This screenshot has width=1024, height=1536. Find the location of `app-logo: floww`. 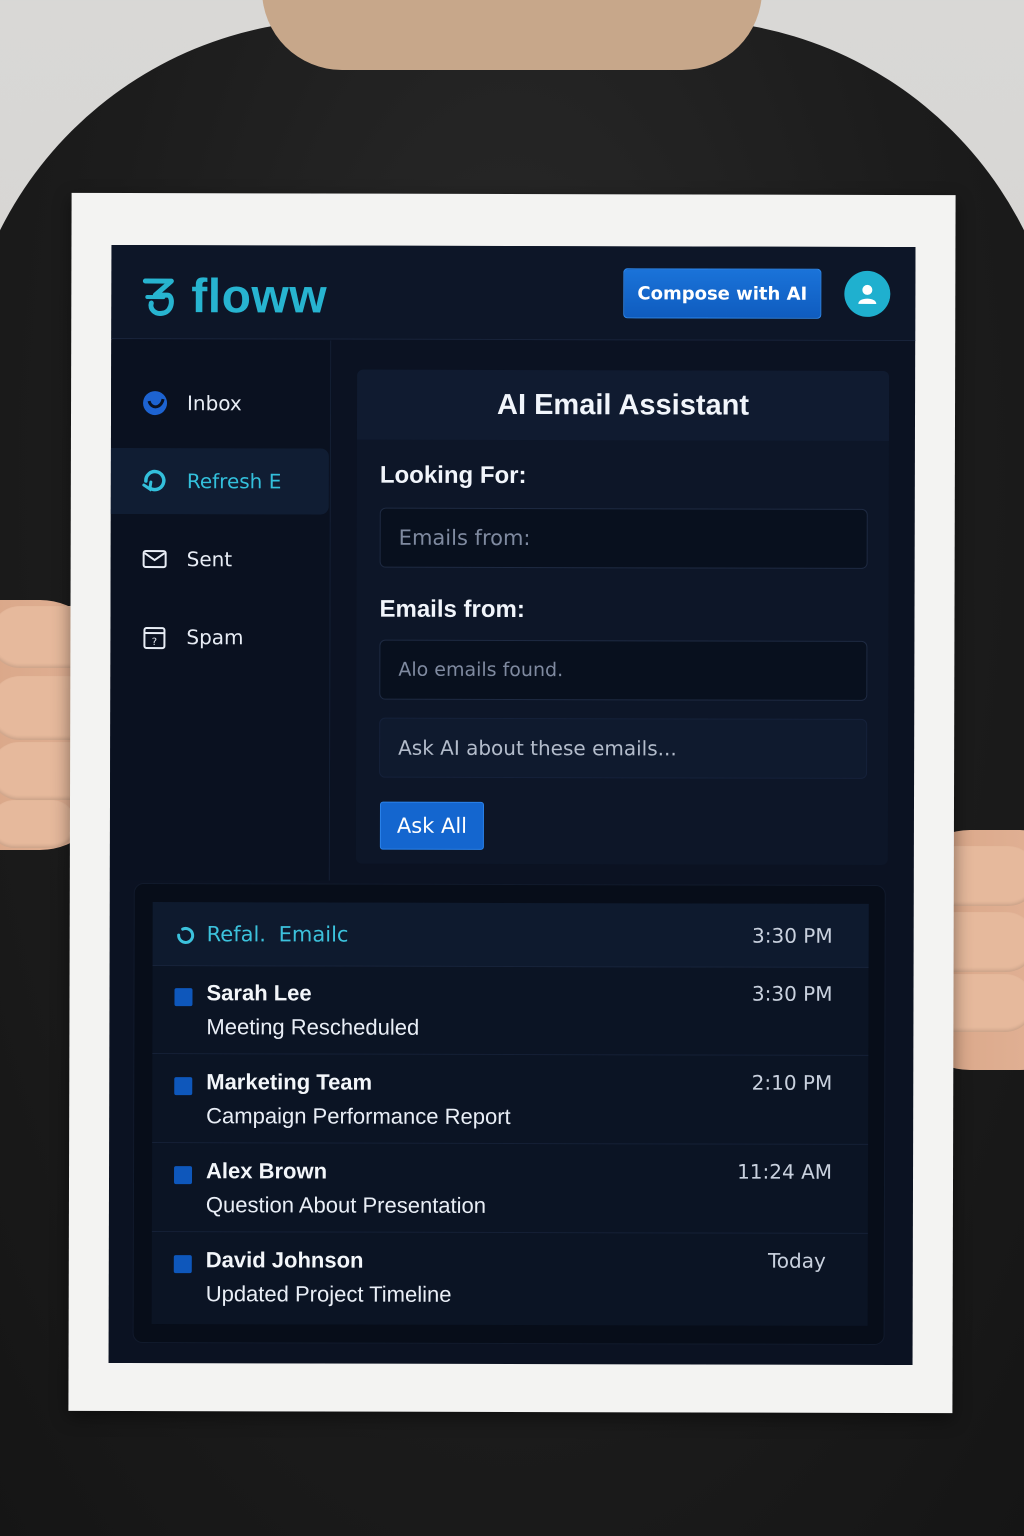

app-logo: floww is located at coordinates (234, 296).